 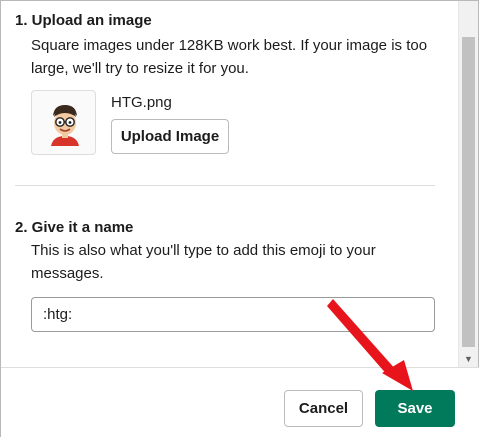 What do you see at coordinates (233, 314) in the screenshot?
I see `emoji-name-input` at bounding box center [233, 314].